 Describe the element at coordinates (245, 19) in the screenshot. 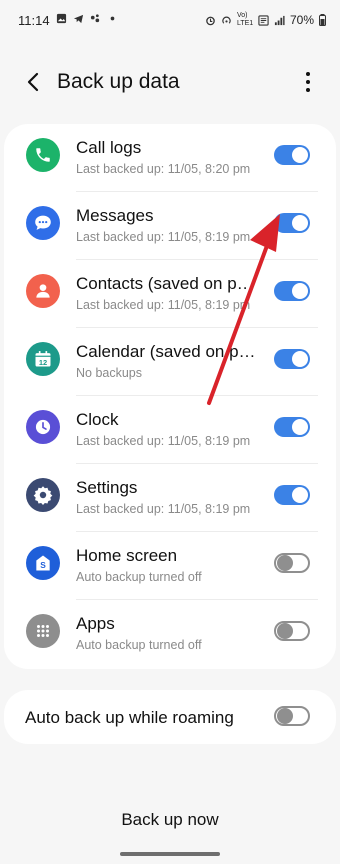

I see `network-label: Vo) LTE1` at that location.